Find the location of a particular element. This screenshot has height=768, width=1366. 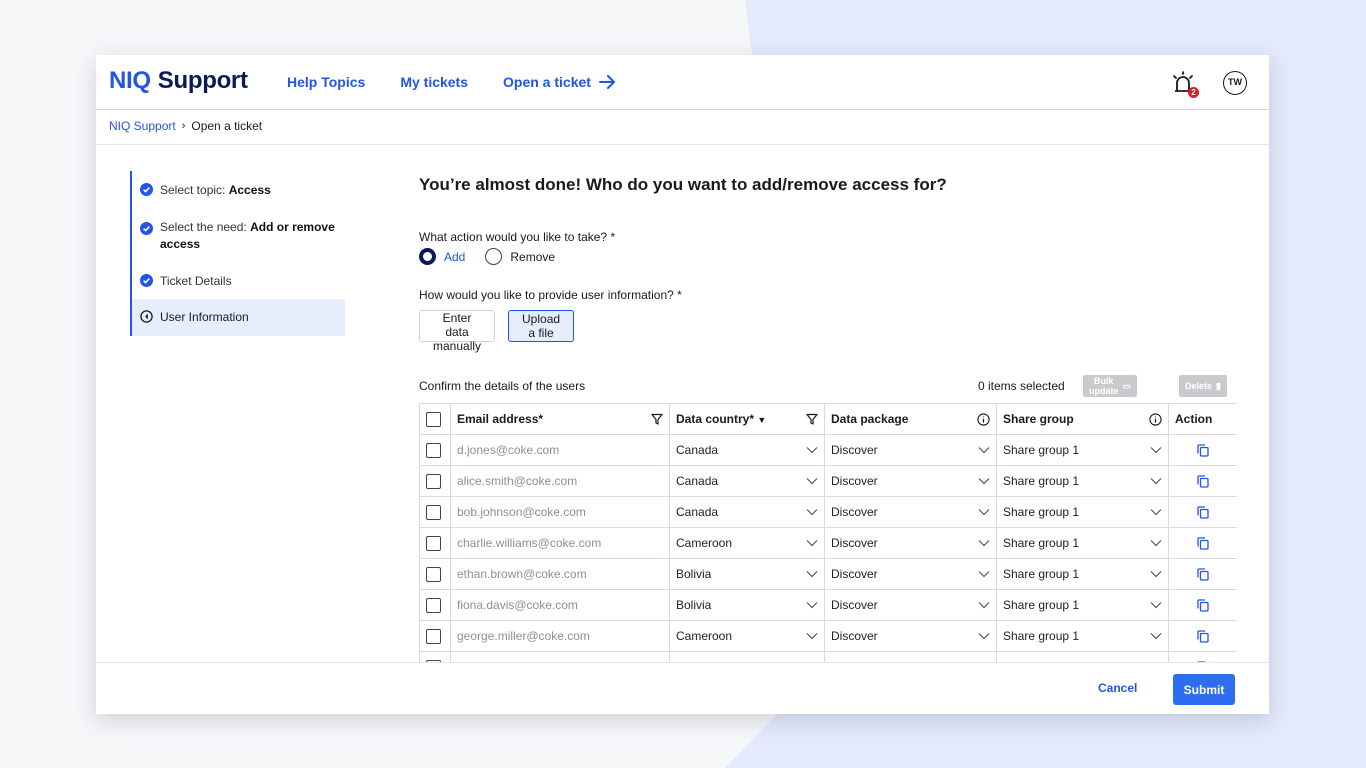

email-cell: d.jones@coke.com is located at coordinates (560, 450).